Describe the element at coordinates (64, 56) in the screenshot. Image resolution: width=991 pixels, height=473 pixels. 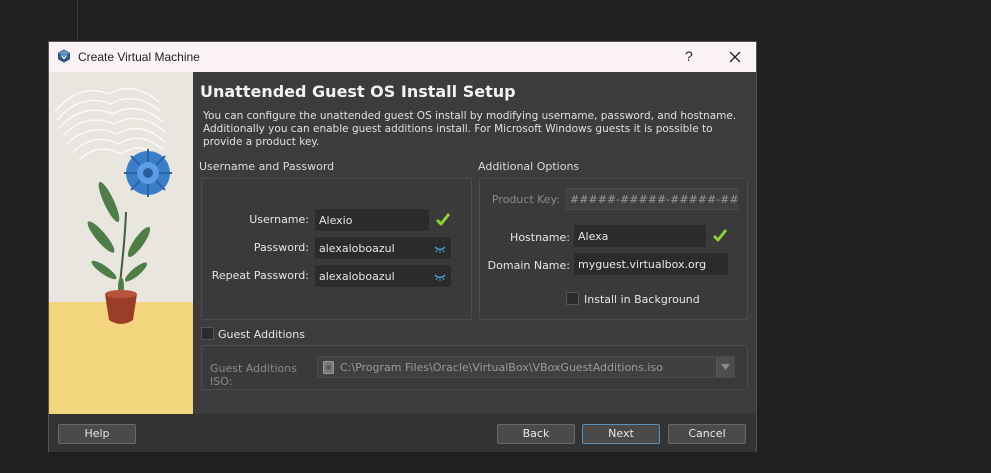
I see `virtualbox-icon` at that location.